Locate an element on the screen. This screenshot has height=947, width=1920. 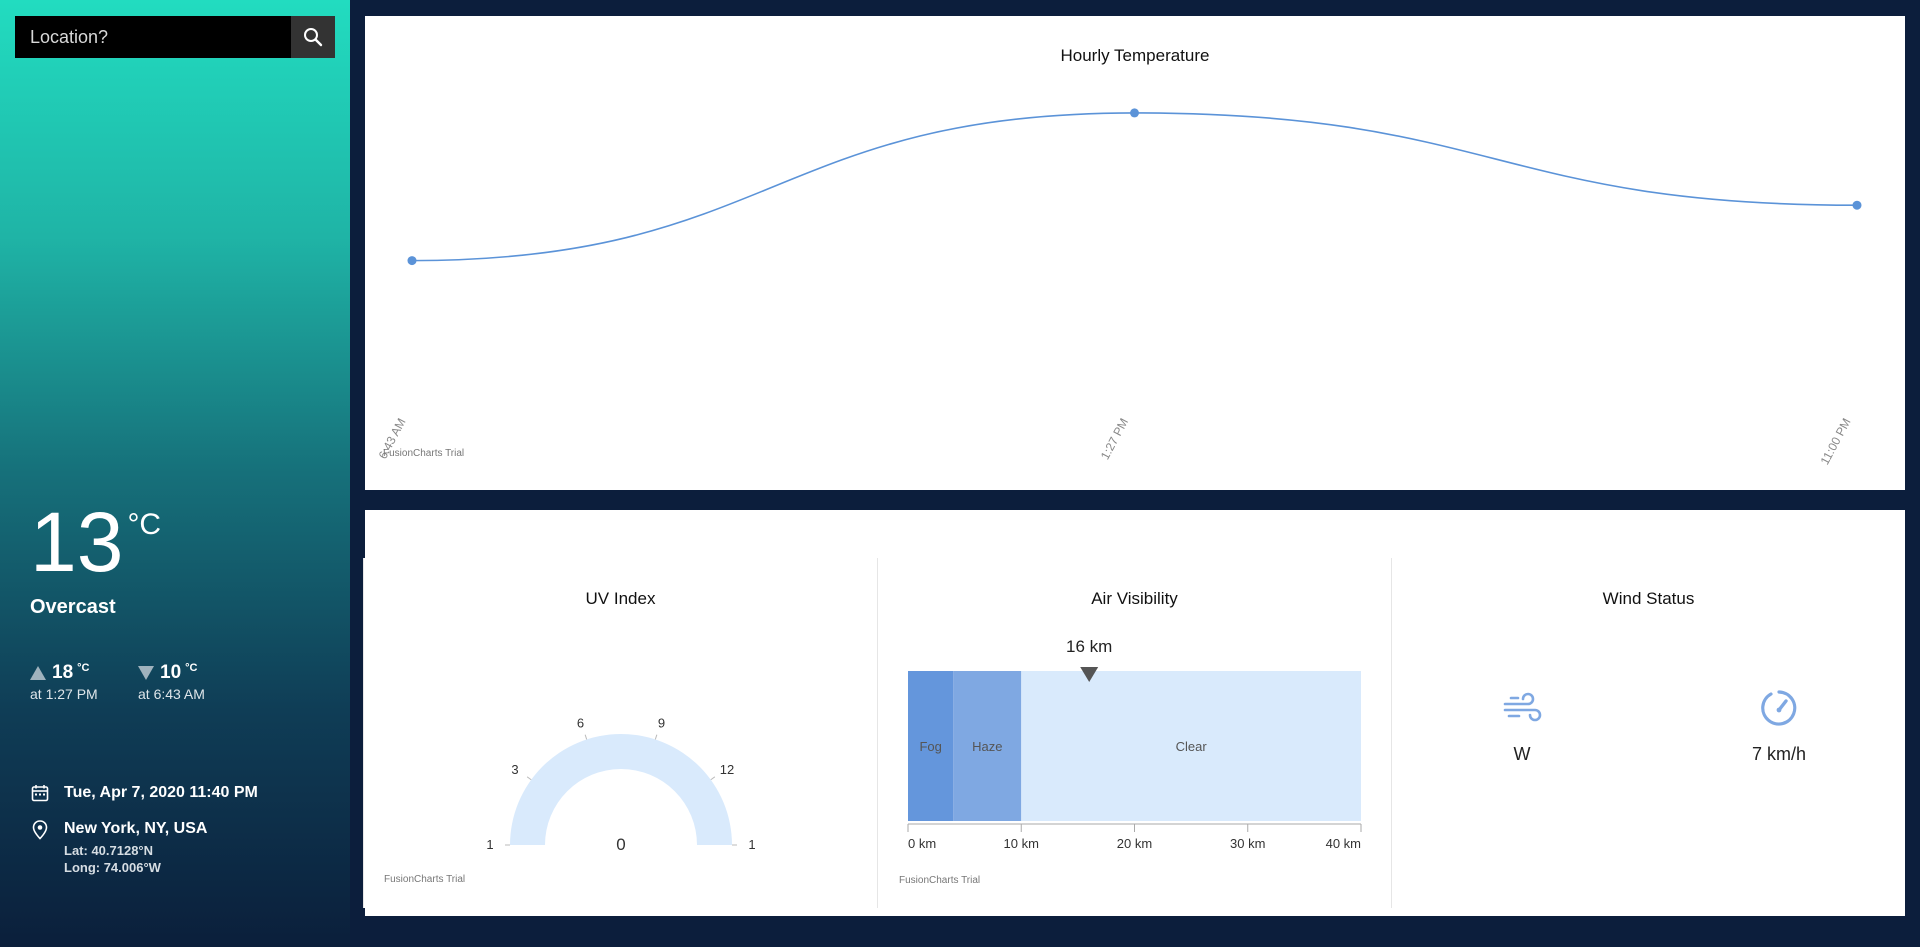
uv-tick-label: 12 is located at coordinates (727, 769).